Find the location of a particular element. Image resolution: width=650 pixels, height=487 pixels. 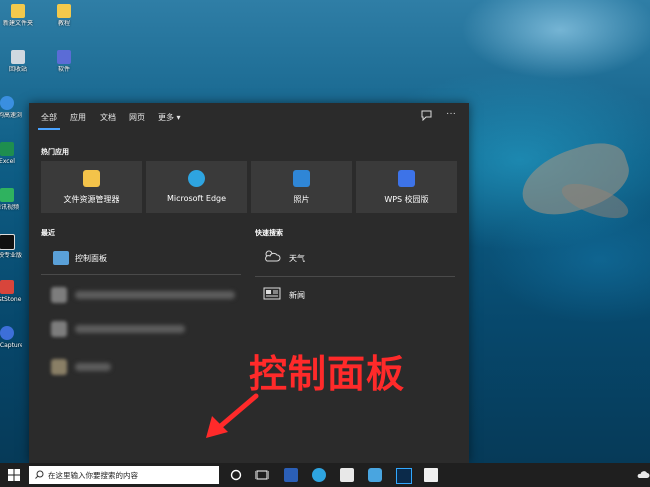

jianying-icon is located at coordinates (7, 242).